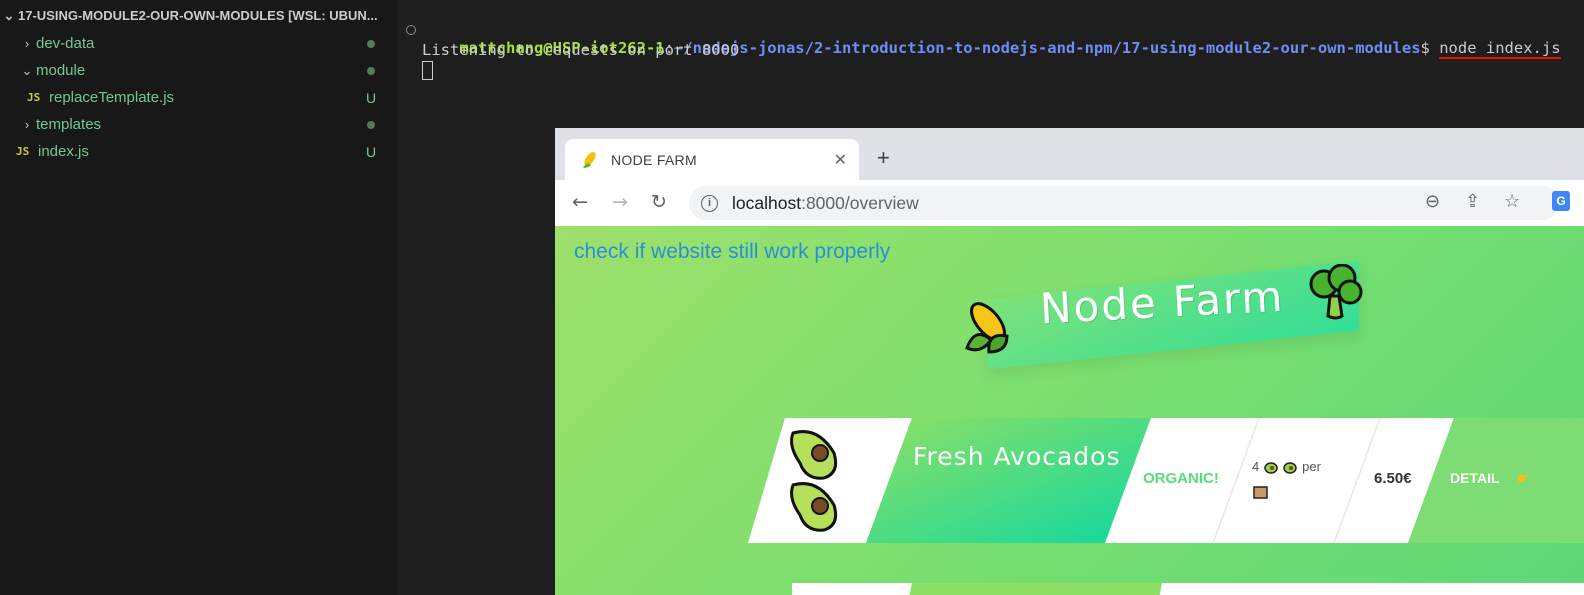 The height and width of the screenshot is (595, 1584). What do you see at coordinates (198, 43) in the screenshot?
I see `tree-item-dev-data: › dev-data` at bounding box center [198, 43].